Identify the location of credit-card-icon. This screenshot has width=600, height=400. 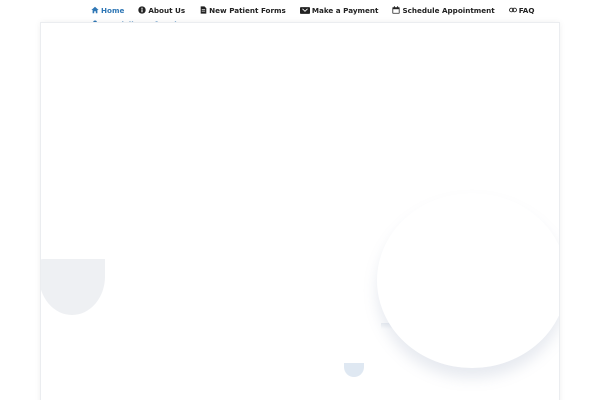
(304, 10).